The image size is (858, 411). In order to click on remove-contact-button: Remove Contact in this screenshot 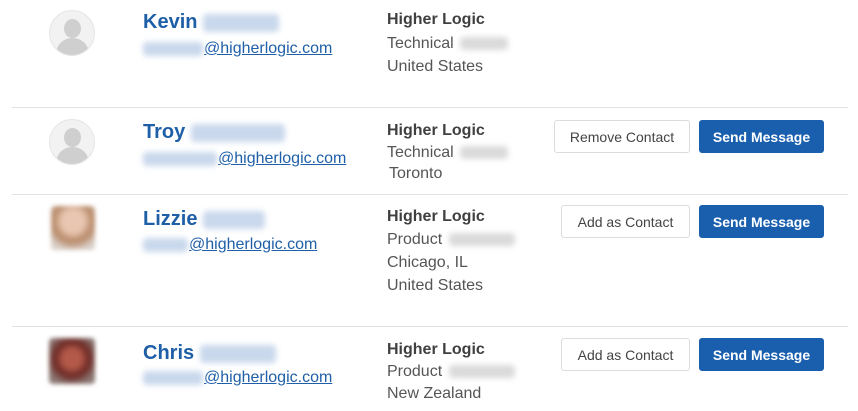, I will do `click(622, 136)`.